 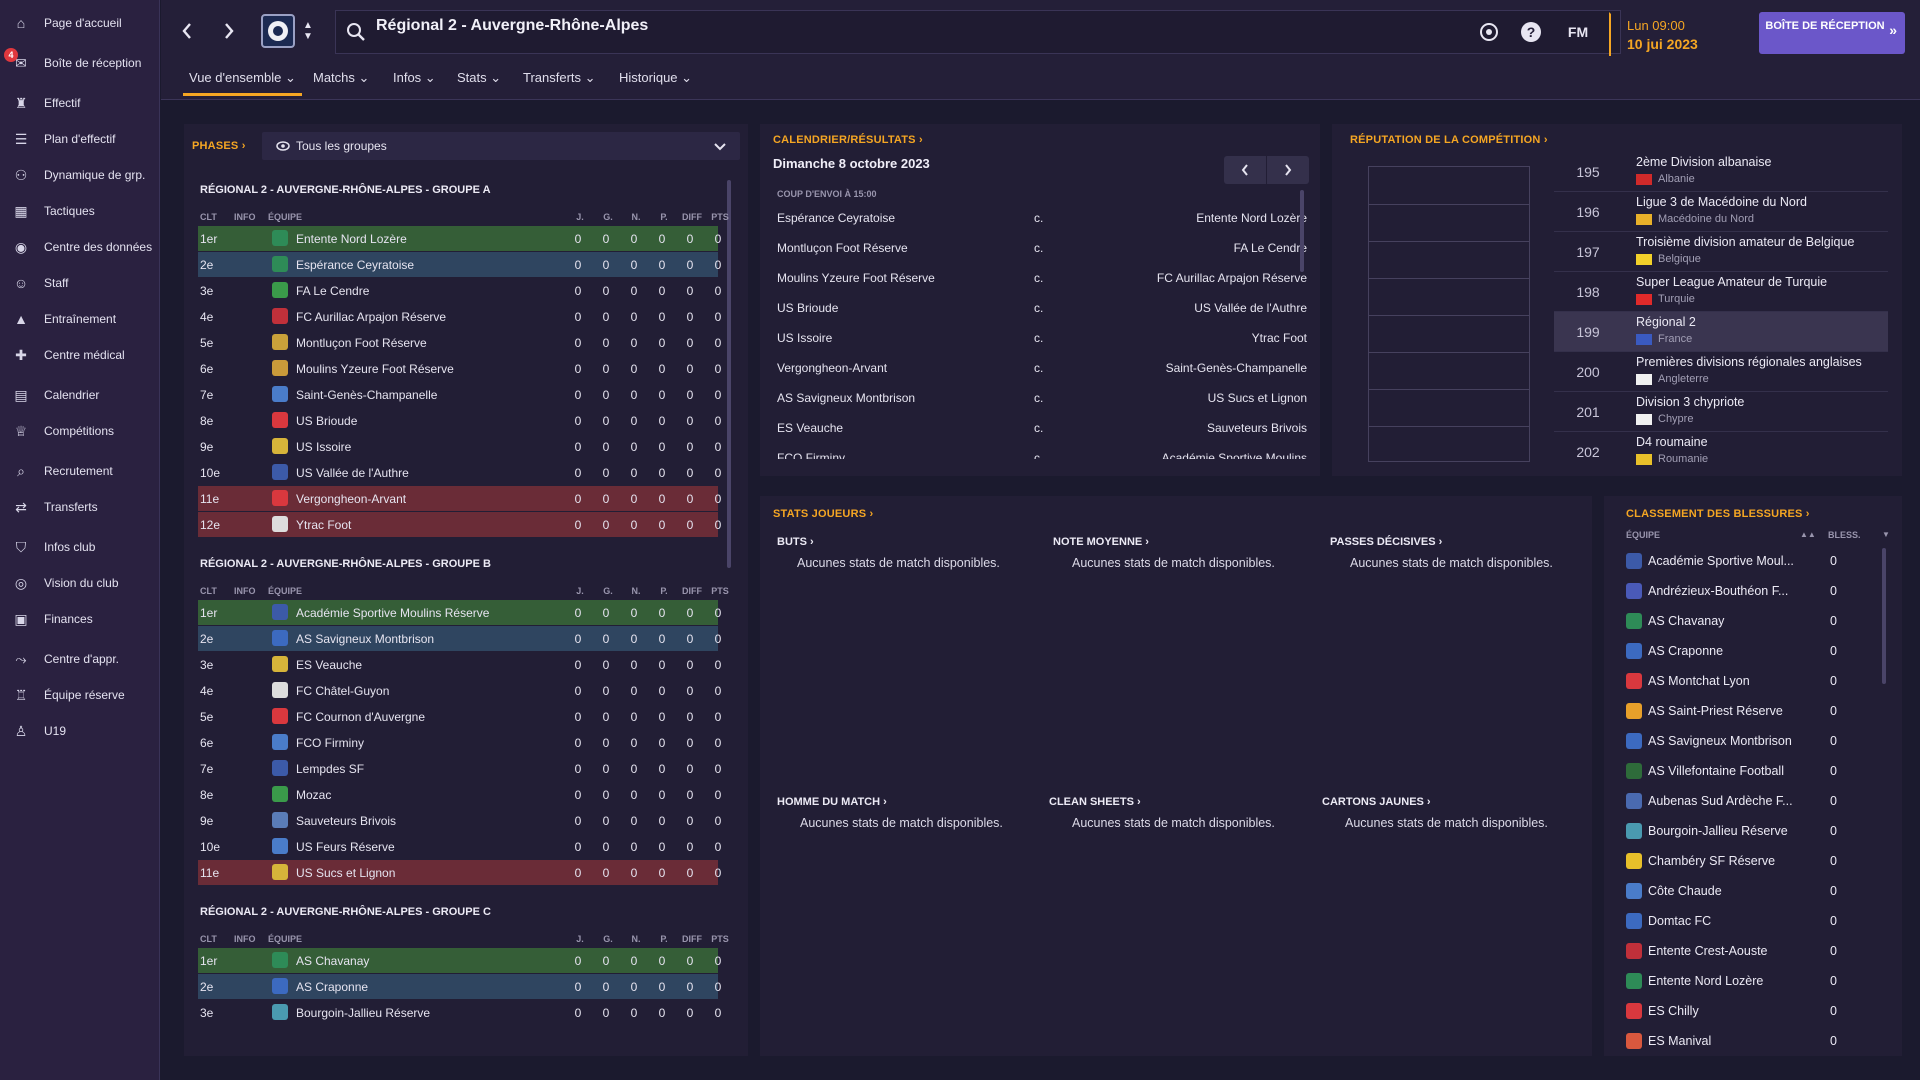 I want to click on team-name: AS Chavanay, so click(x=1686, y=621).